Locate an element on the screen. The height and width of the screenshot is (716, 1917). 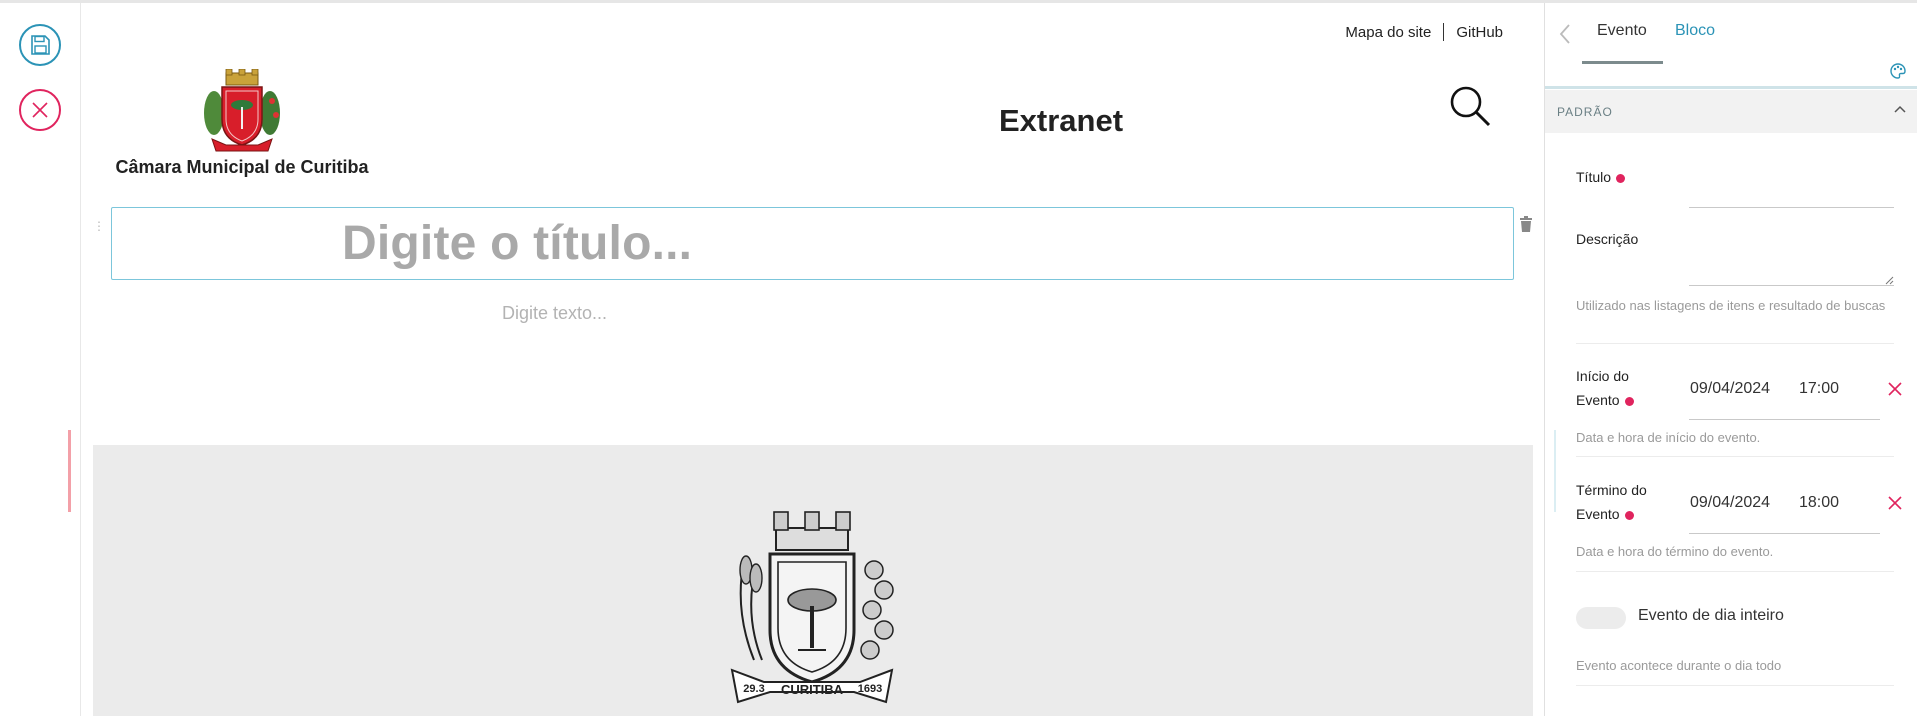
coat-of-arms-image: CURITIBA 29.3 1693 is located at coordinates (812, 607).